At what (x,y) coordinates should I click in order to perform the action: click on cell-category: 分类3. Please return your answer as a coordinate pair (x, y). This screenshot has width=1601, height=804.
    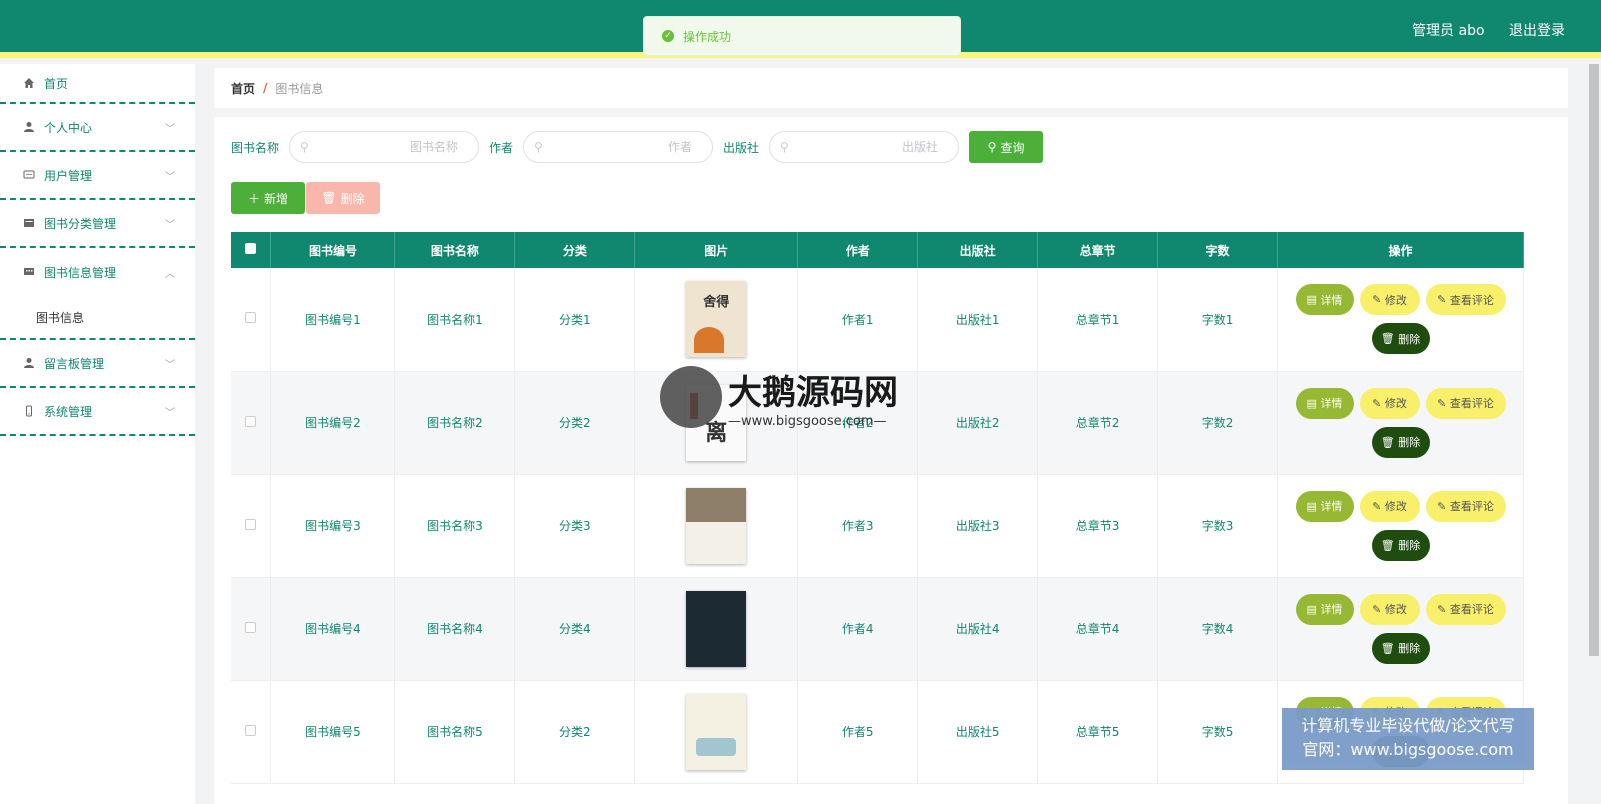
    Looking at the image, I should click on (575, 526).